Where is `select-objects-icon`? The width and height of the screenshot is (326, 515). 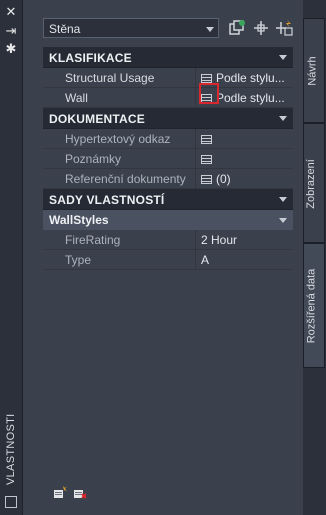 select-objects-icon is located at coordinates (237, 28).